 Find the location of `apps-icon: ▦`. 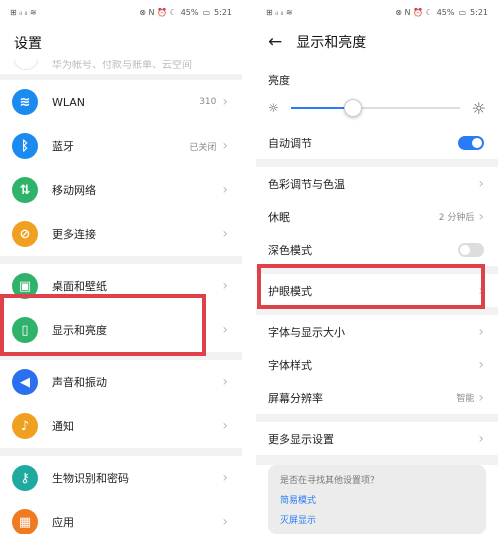

apps-icon: ▦ is located at coordinates (25, 521).